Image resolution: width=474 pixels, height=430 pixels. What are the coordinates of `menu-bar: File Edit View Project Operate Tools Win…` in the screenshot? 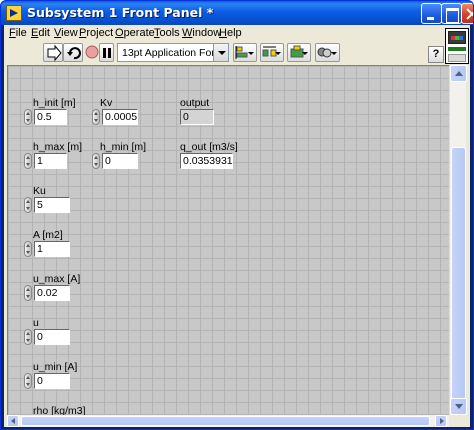 It's located at (237, 33).